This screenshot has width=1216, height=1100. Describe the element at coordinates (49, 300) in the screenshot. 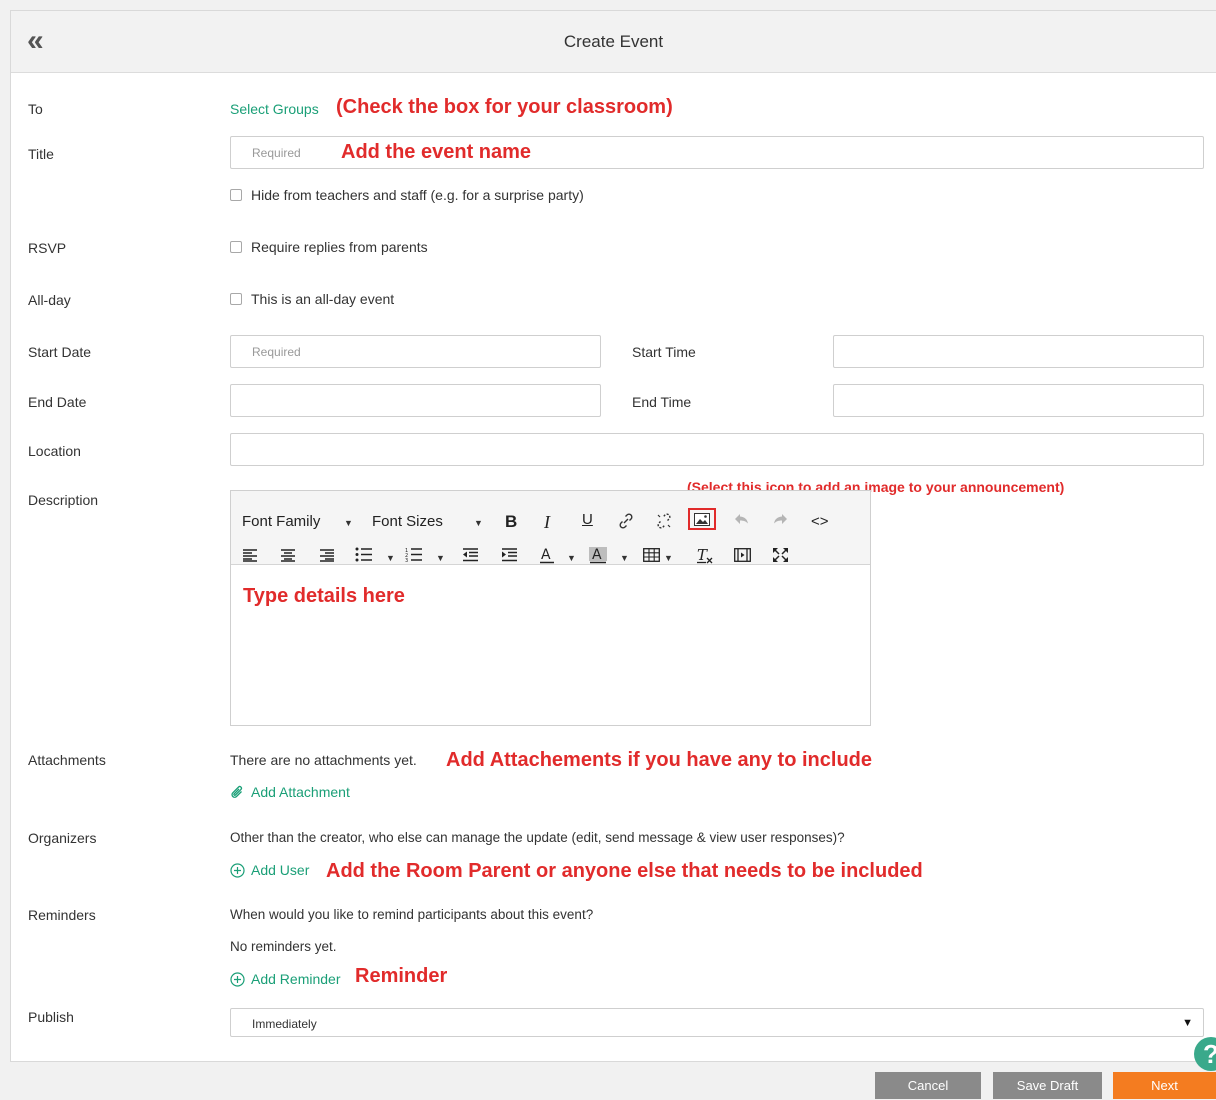

I see `allday-label: All-day` at that location.